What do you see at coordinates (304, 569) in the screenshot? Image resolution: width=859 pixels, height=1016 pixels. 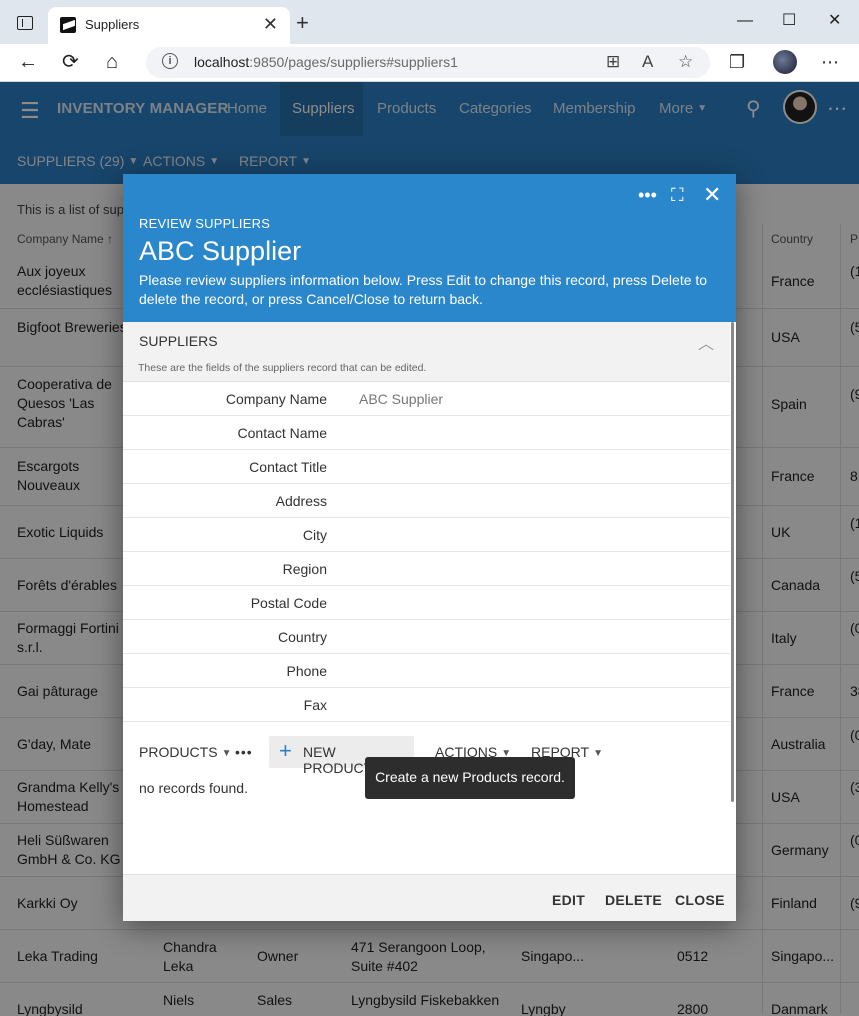 I see `field-label: Region` at bounding box center [304, 569].